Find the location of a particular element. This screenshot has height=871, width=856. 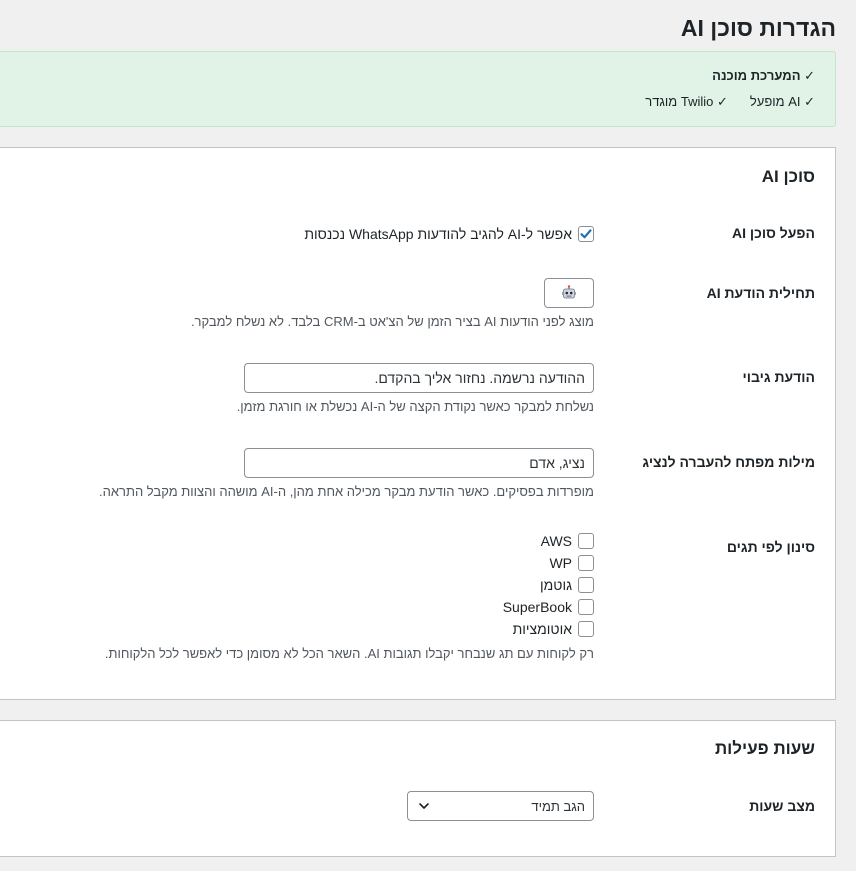

enable-agent-checkbox-row: אפשר ל-AI להגיב להודעות WhatsApp נכנסות is located at coordinates (449, 234).